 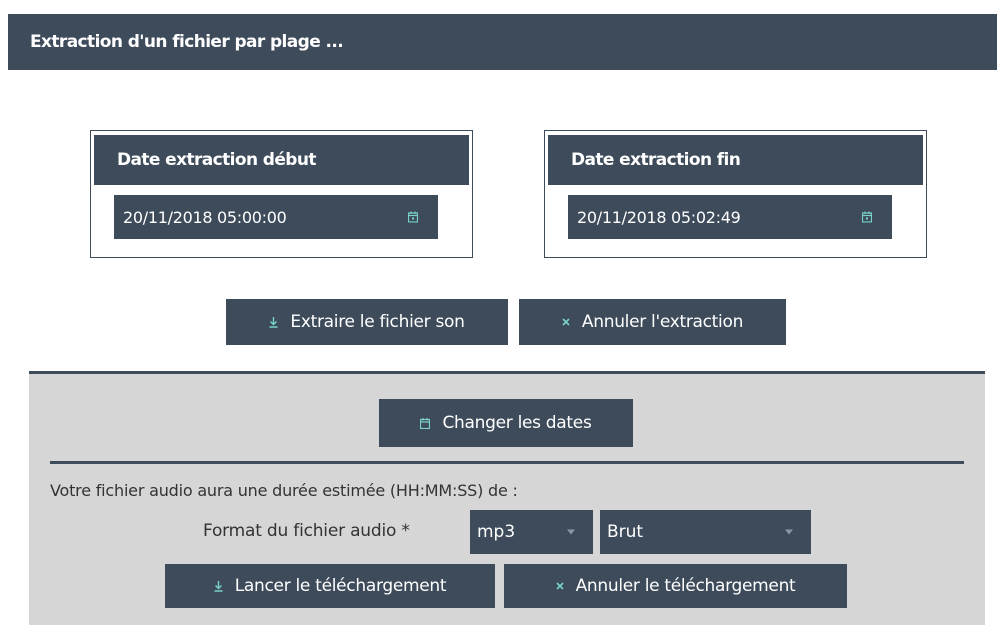 What do you see at coordinates (735, 194) in the screenshot?
I see `end-date-panel: Date extraction fin 20/11/2018 05:02:49` at bounding box center [735, 194].